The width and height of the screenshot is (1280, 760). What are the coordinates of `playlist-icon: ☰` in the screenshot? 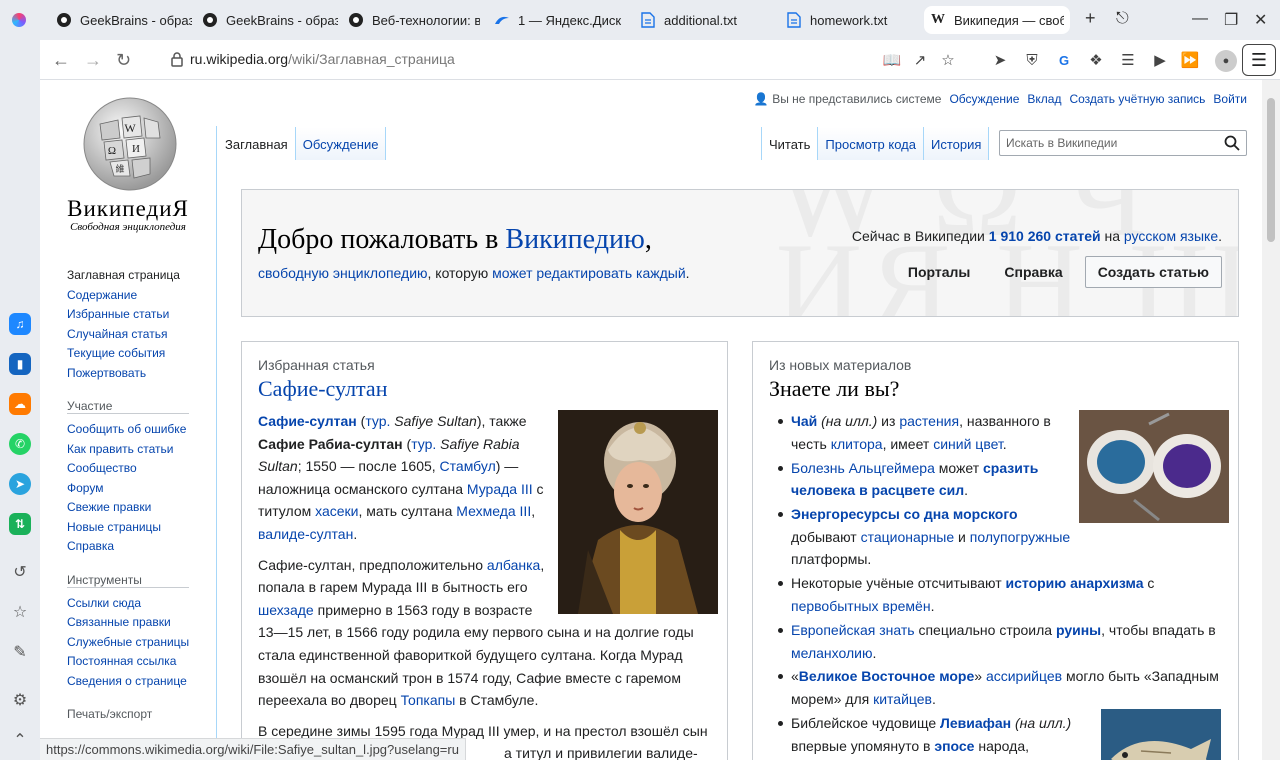 It's located at (1128, 60).